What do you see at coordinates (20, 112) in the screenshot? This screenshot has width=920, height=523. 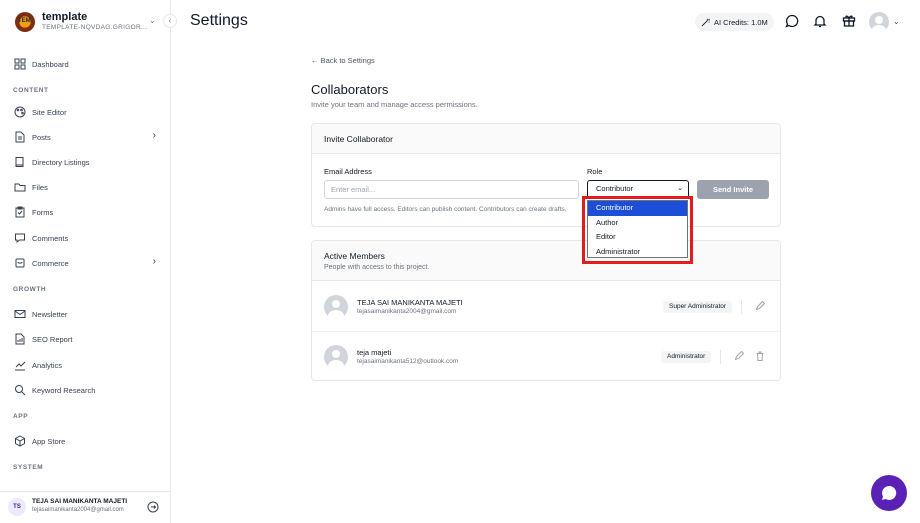 I see `palette-icon` at bounding box center [20, 112].